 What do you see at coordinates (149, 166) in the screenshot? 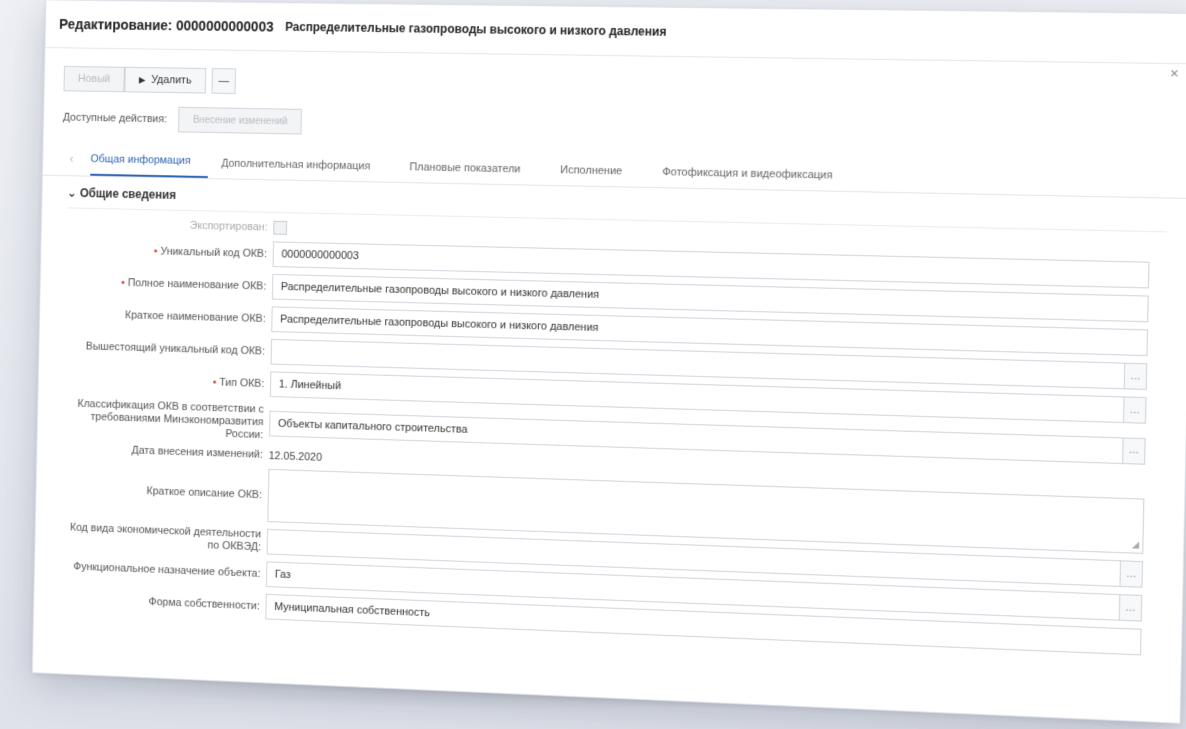
I see `tab-general-info: Общая информация` at bounding box center [149, 166].